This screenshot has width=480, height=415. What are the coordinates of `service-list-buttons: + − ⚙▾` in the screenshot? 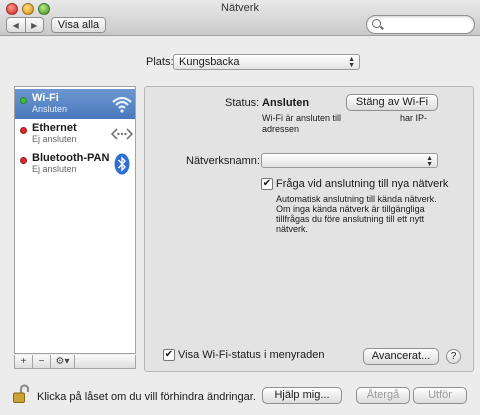 It's located at (75, 362).